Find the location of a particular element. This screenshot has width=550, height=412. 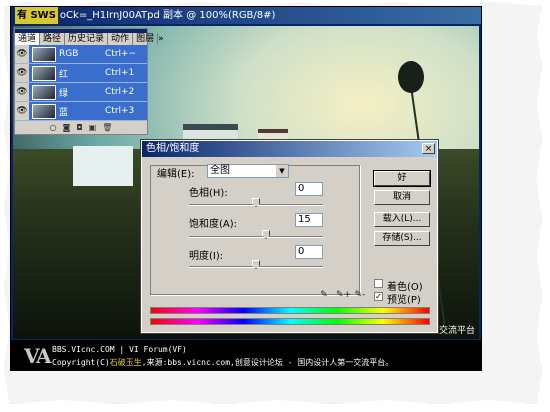

document-title: oCk=_H1IrnJ00ATpd 副本 @ 100%(RGB/8#) is located at coordinates (167, 15).